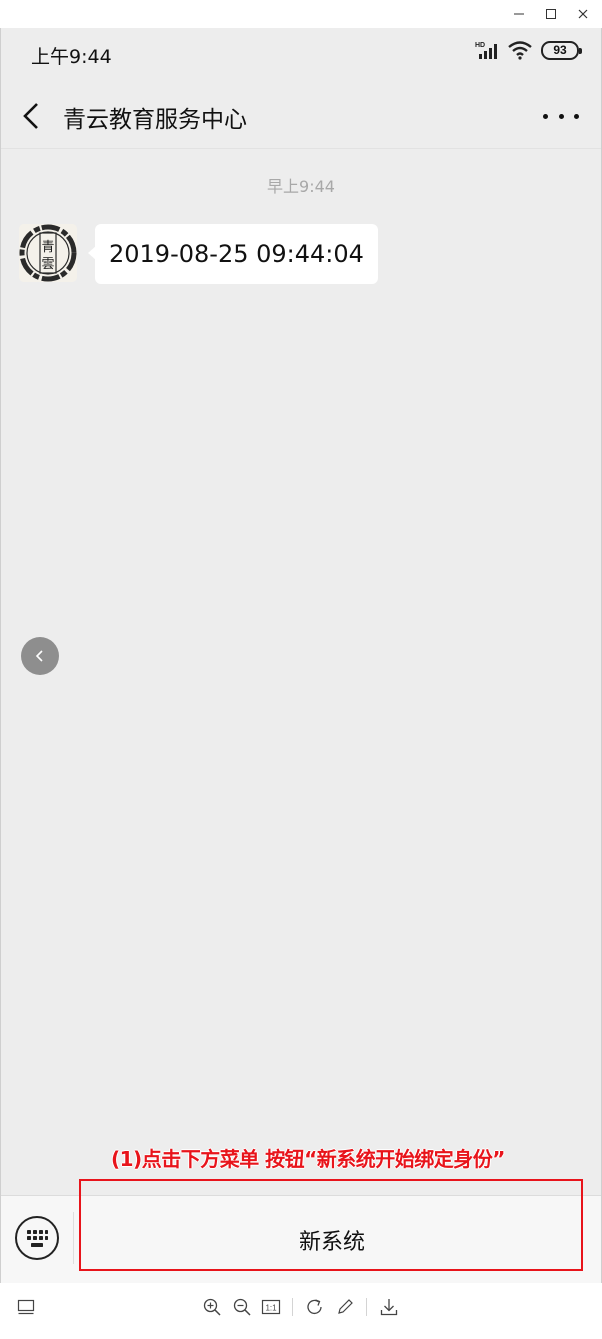 Image resolution: width=602 pixels, height=1339 pixels. What do you see at coordinates (233, 254) in the screenshot?
I see `message-bubble: 2019-08-25 09:44:04` at bounding box center [233, 254].